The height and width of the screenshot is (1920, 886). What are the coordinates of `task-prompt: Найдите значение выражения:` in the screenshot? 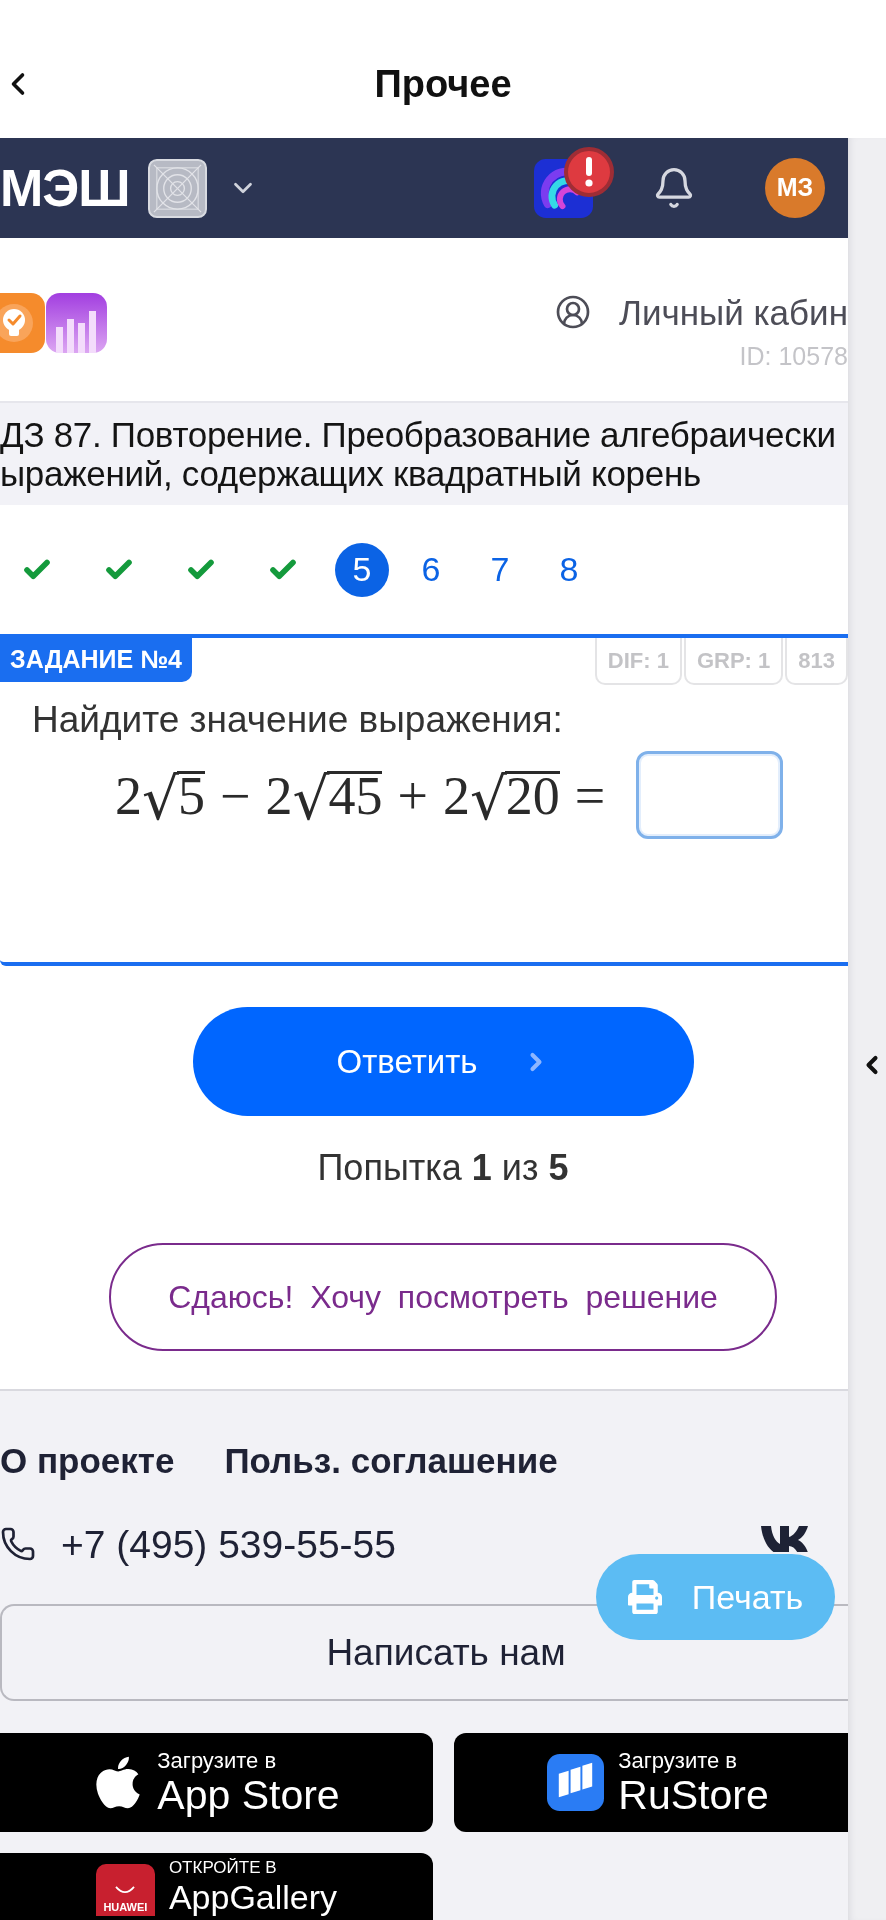 It's located at (297, 720).